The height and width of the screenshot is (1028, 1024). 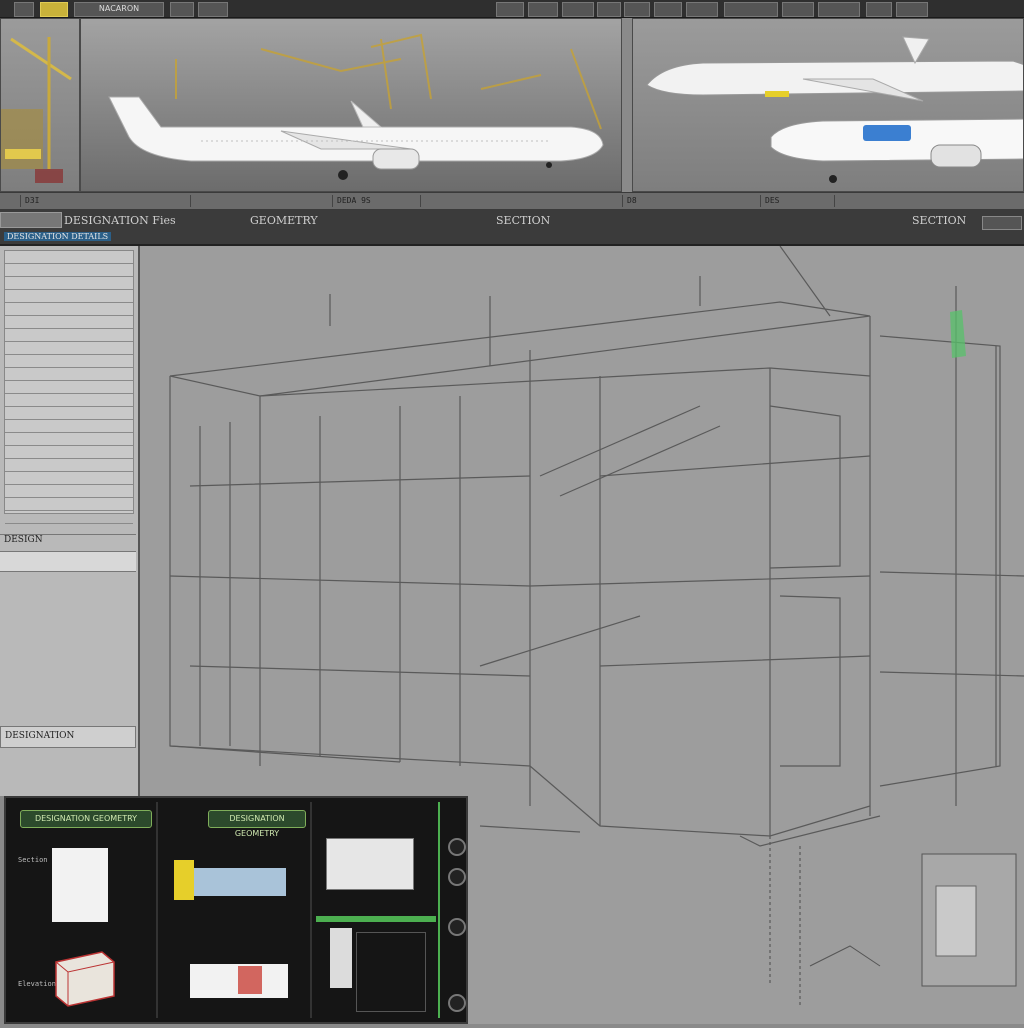 I want to click on panel-preview-card, so click(x=80, y=885).